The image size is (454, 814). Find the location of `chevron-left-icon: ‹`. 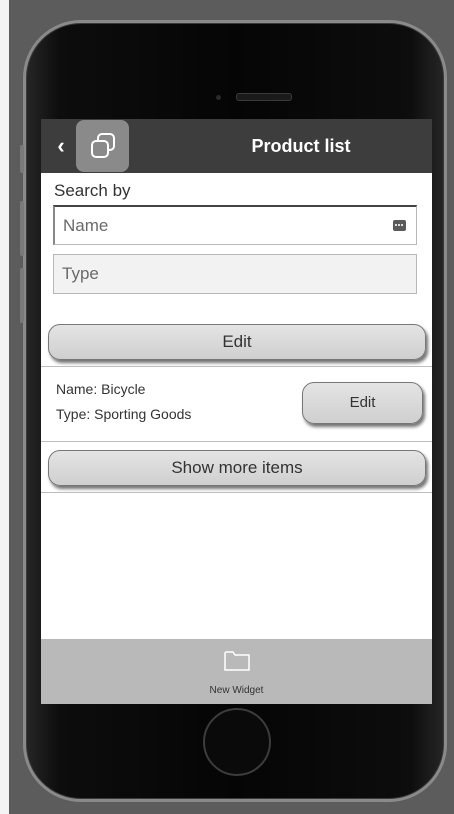

chevron-left-icon: ‹ is located at coordinates (61, 145).